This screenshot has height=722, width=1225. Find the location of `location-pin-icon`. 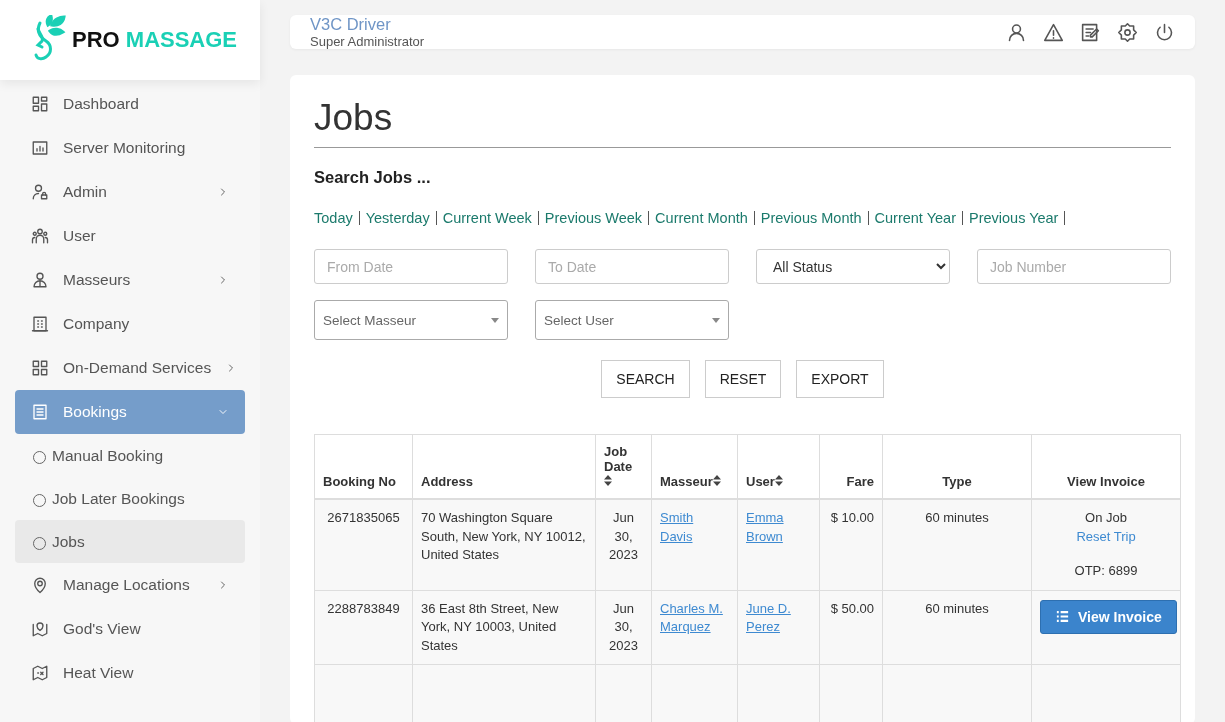

location-pin-icon is located at coordinates (40, 585).